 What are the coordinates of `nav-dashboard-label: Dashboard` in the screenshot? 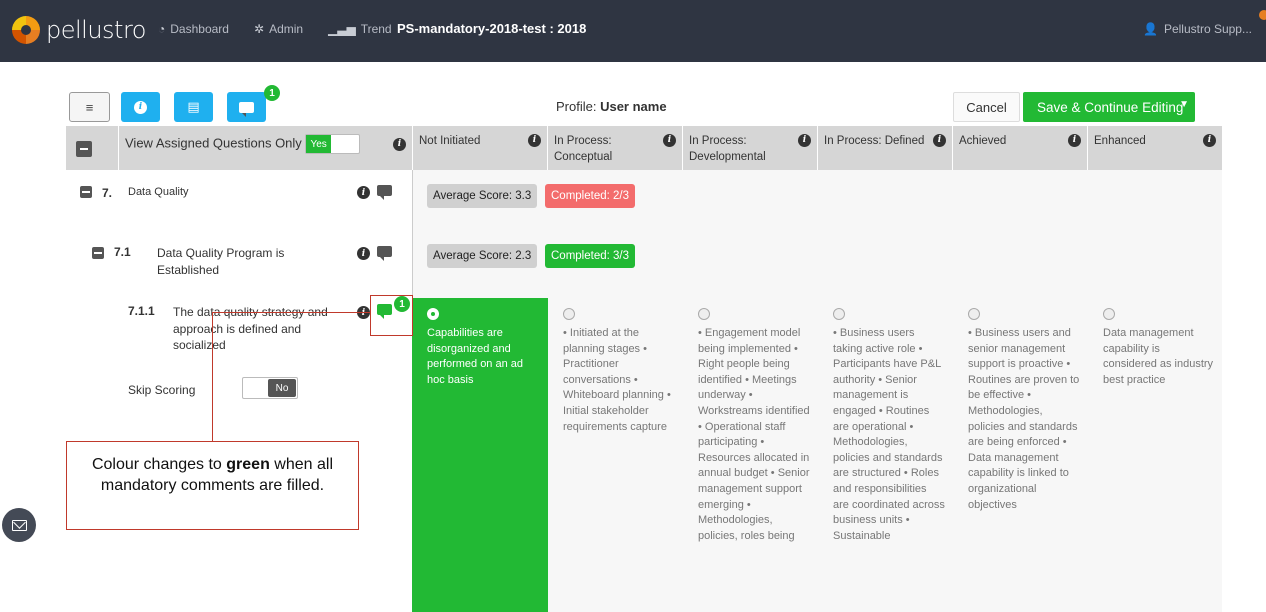 It's located at (199, 29).